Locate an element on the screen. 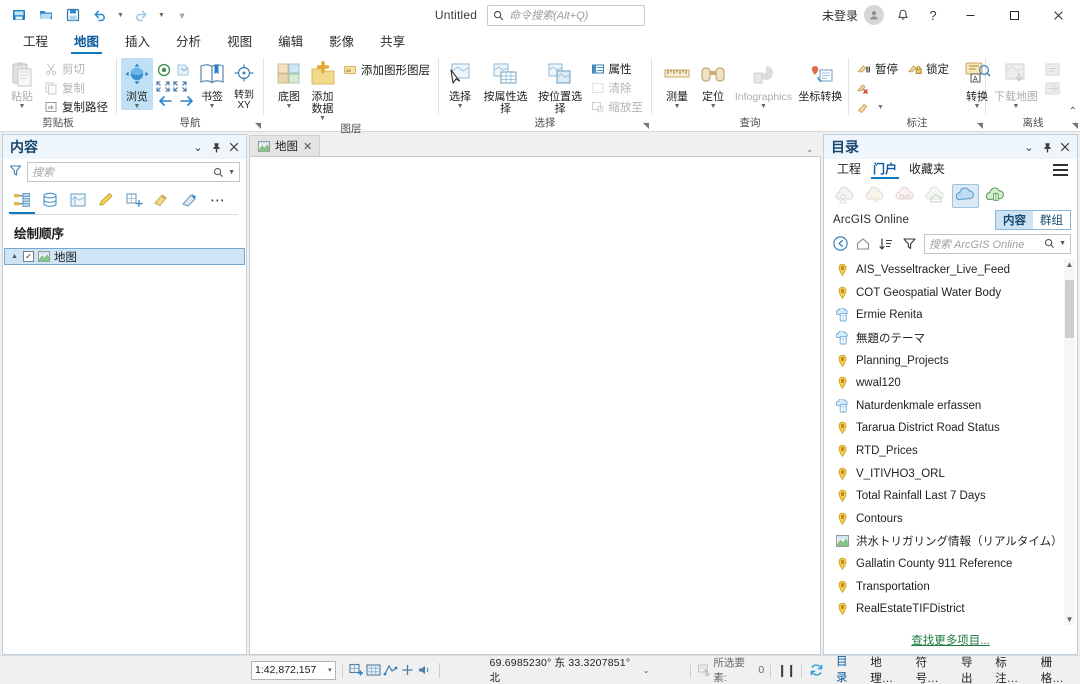 The image size is (1080, 684). catalog-list-item: V_ITIVHO3_ORL is located at coordinates (950, 473).